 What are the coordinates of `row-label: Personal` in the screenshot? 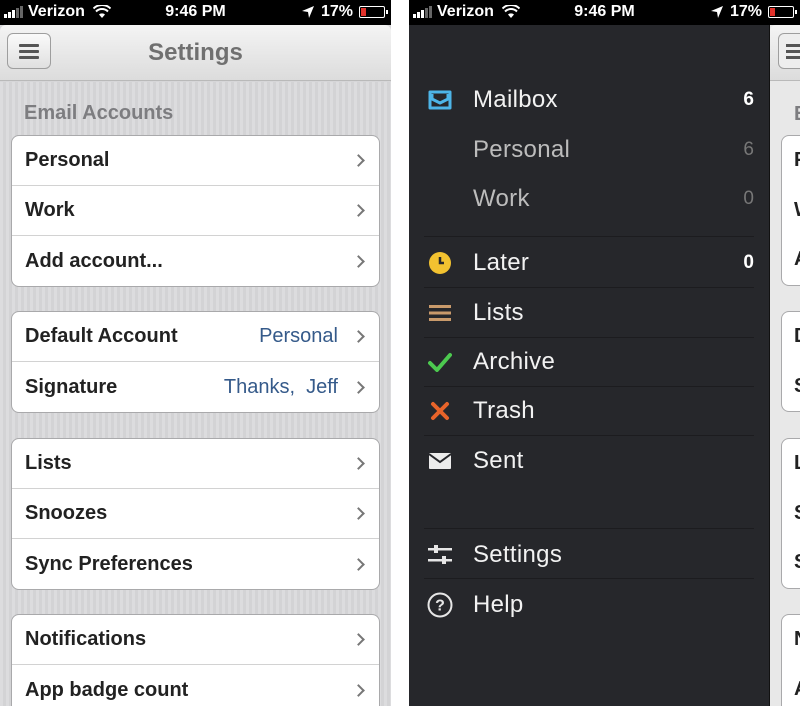 It's located at (67, 160).